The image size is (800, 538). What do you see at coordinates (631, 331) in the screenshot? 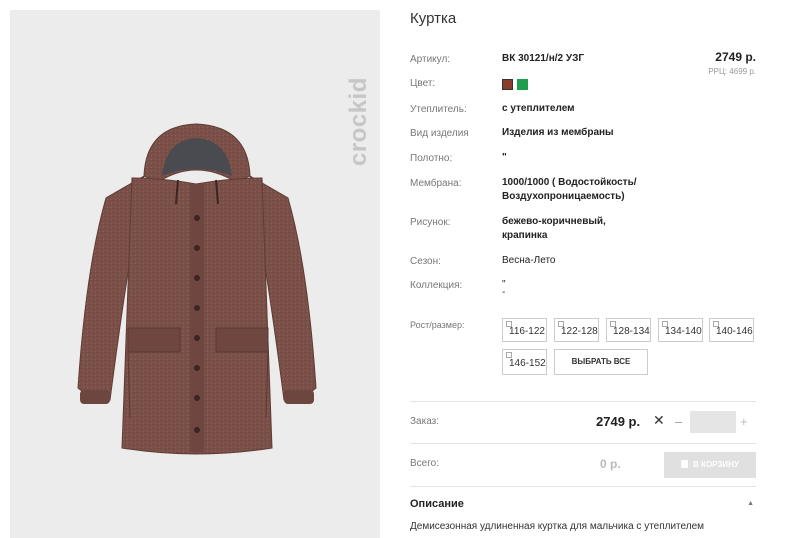
I see `size-option-label: 128-134` at bounding box center [631, 331].